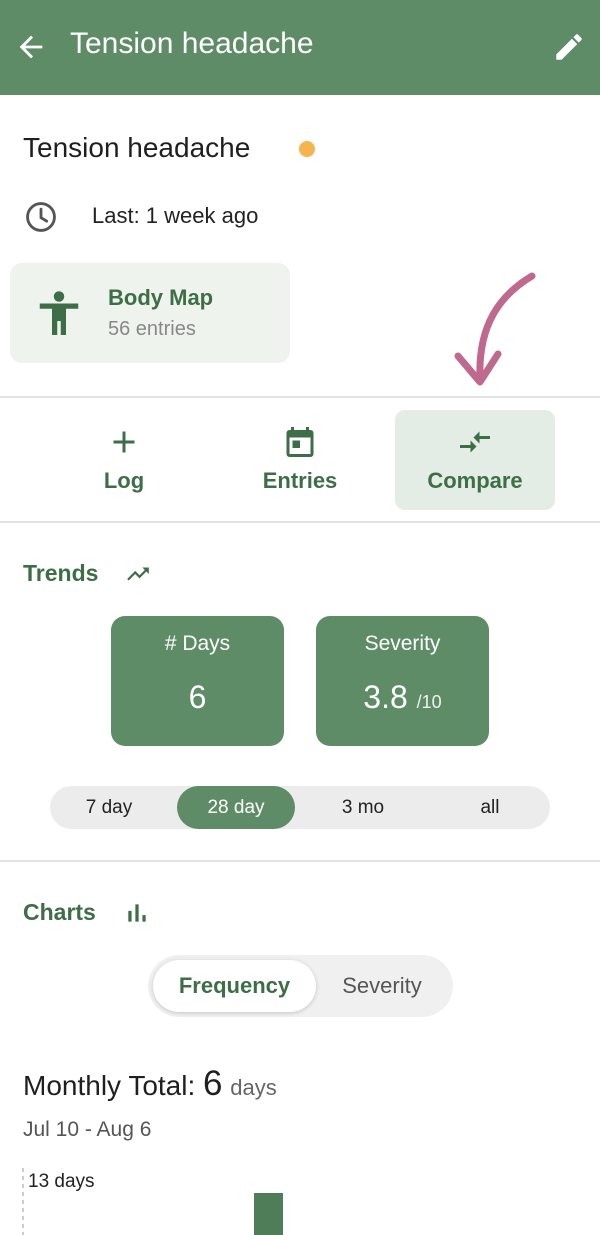 Image resolution: width=600 pixels, height=1235 pixels. Describe the element at coordinates (382, 986) in the screenshot. I see `tab-severity: Severity` at that location.